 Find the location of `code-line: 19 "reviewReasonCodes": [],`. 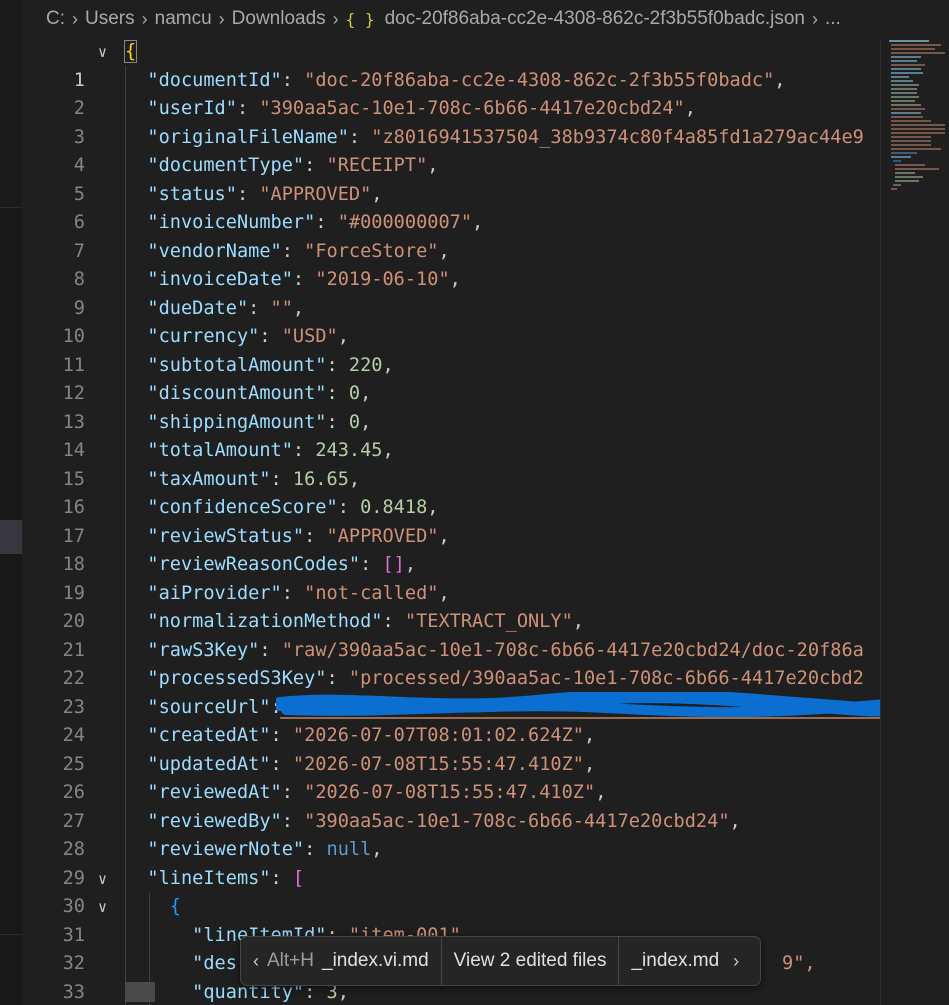

code-line: 19 "reviewReasonCodes": [], is located at coordinates (451, 577).